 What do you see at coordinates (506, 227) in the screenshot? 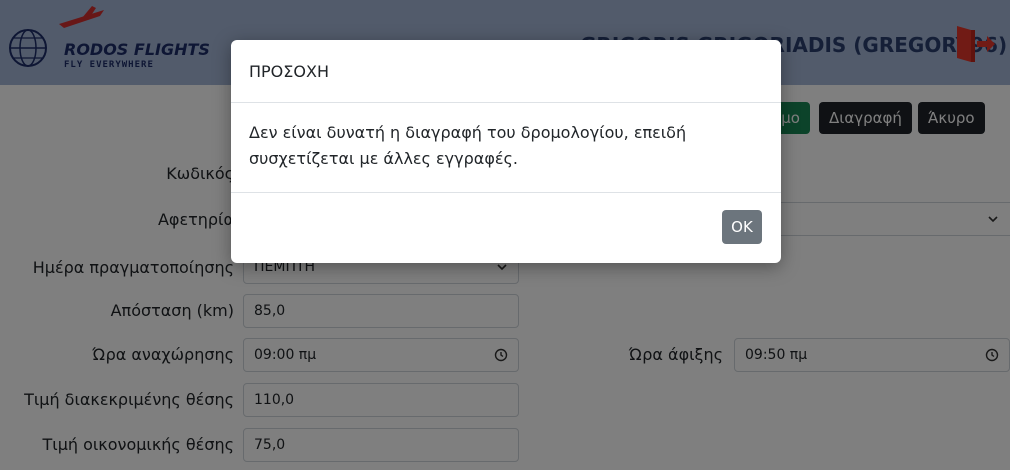
I see `modal-footer: OK` at bounding box center [506, 227].